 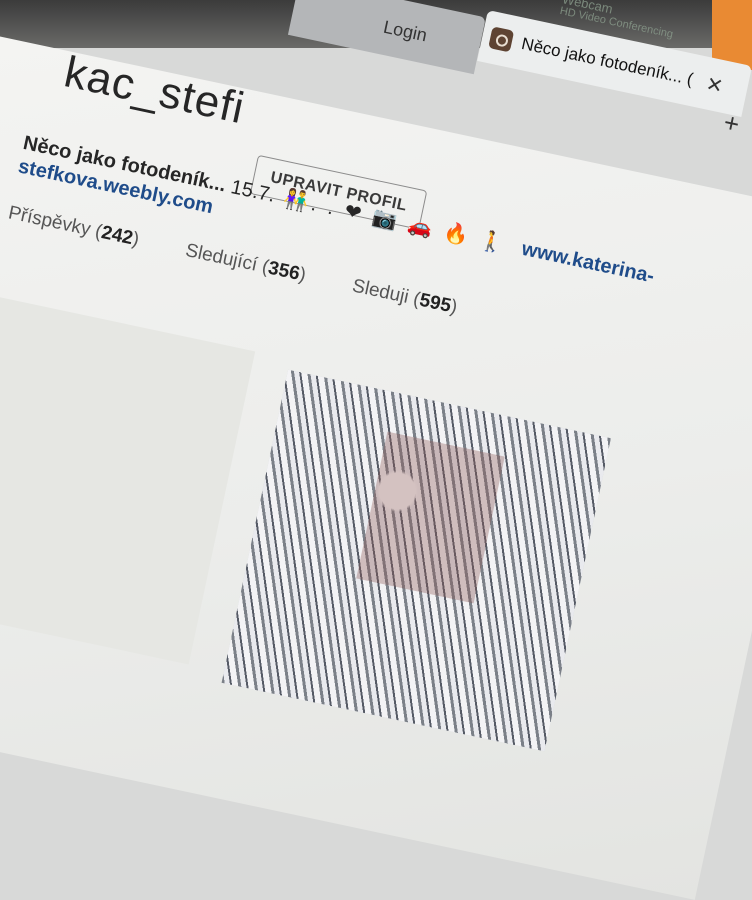 I want to click on stat-followers-label: Sledující, so click(x=221, y=258).